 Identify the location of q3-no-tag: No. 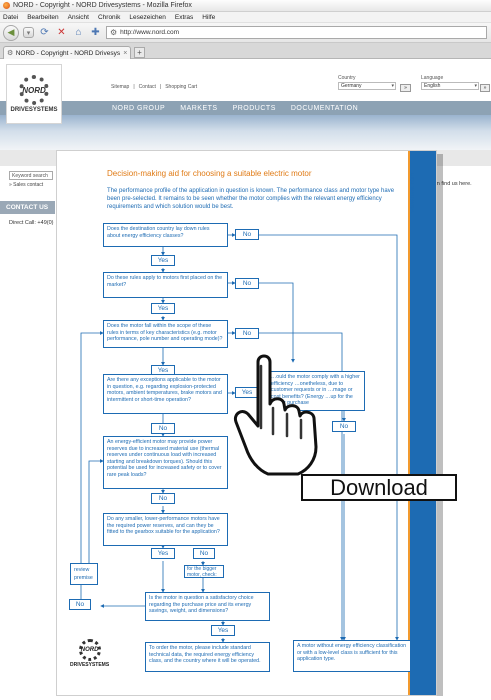
(247, 333).